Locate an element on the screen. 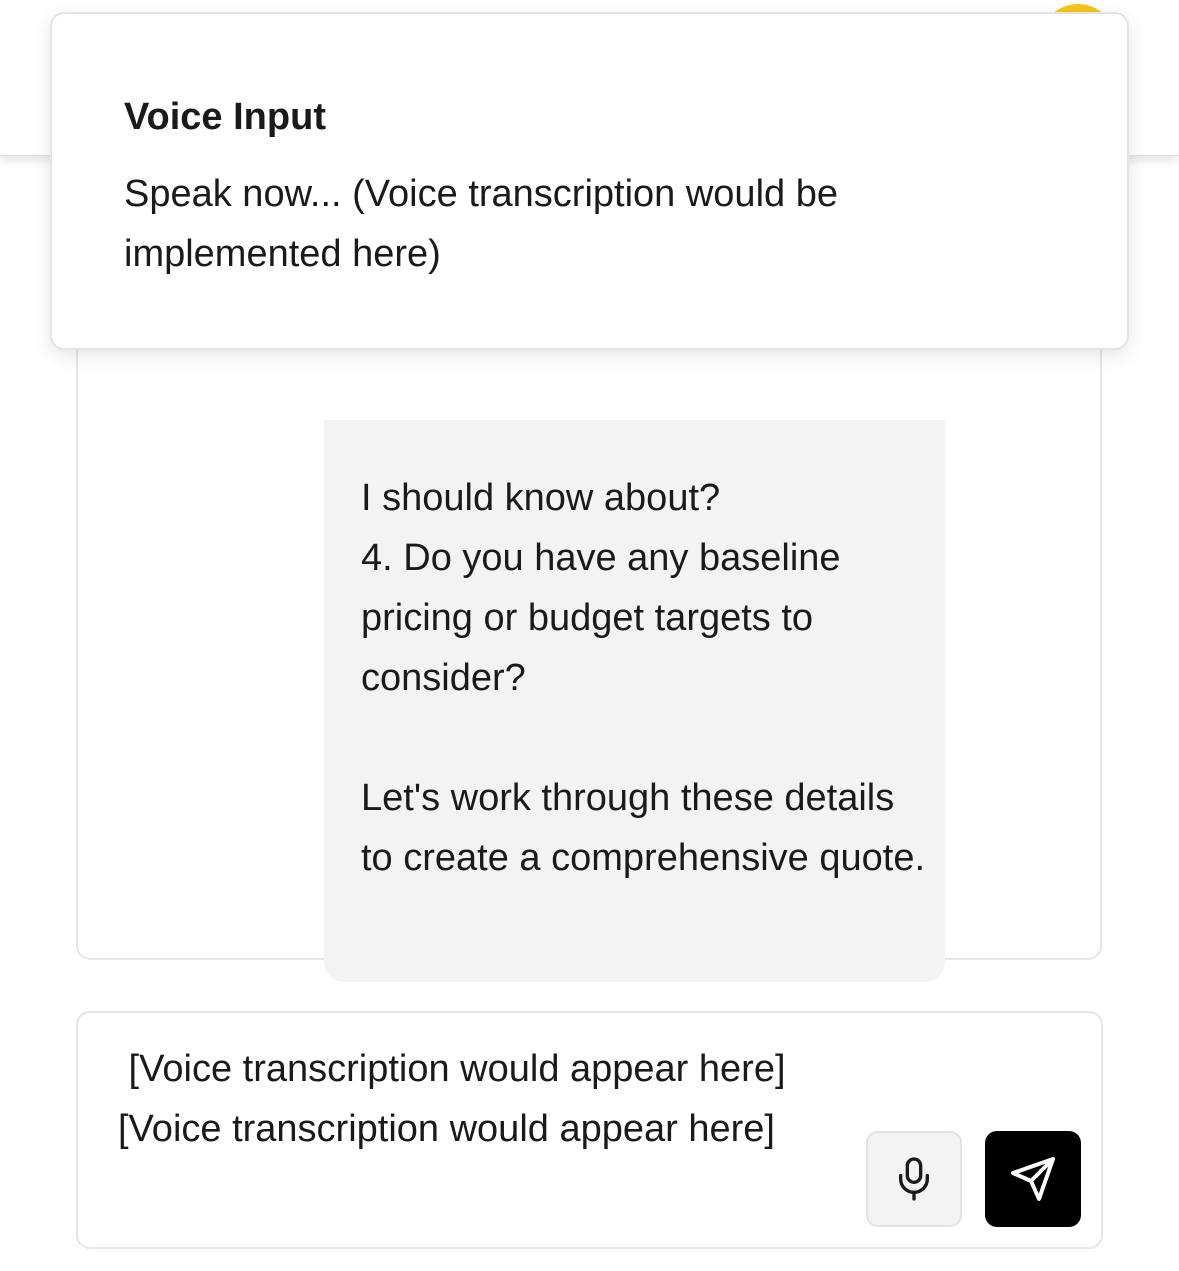  voice-input-button is located at coordinates (914, 1179).